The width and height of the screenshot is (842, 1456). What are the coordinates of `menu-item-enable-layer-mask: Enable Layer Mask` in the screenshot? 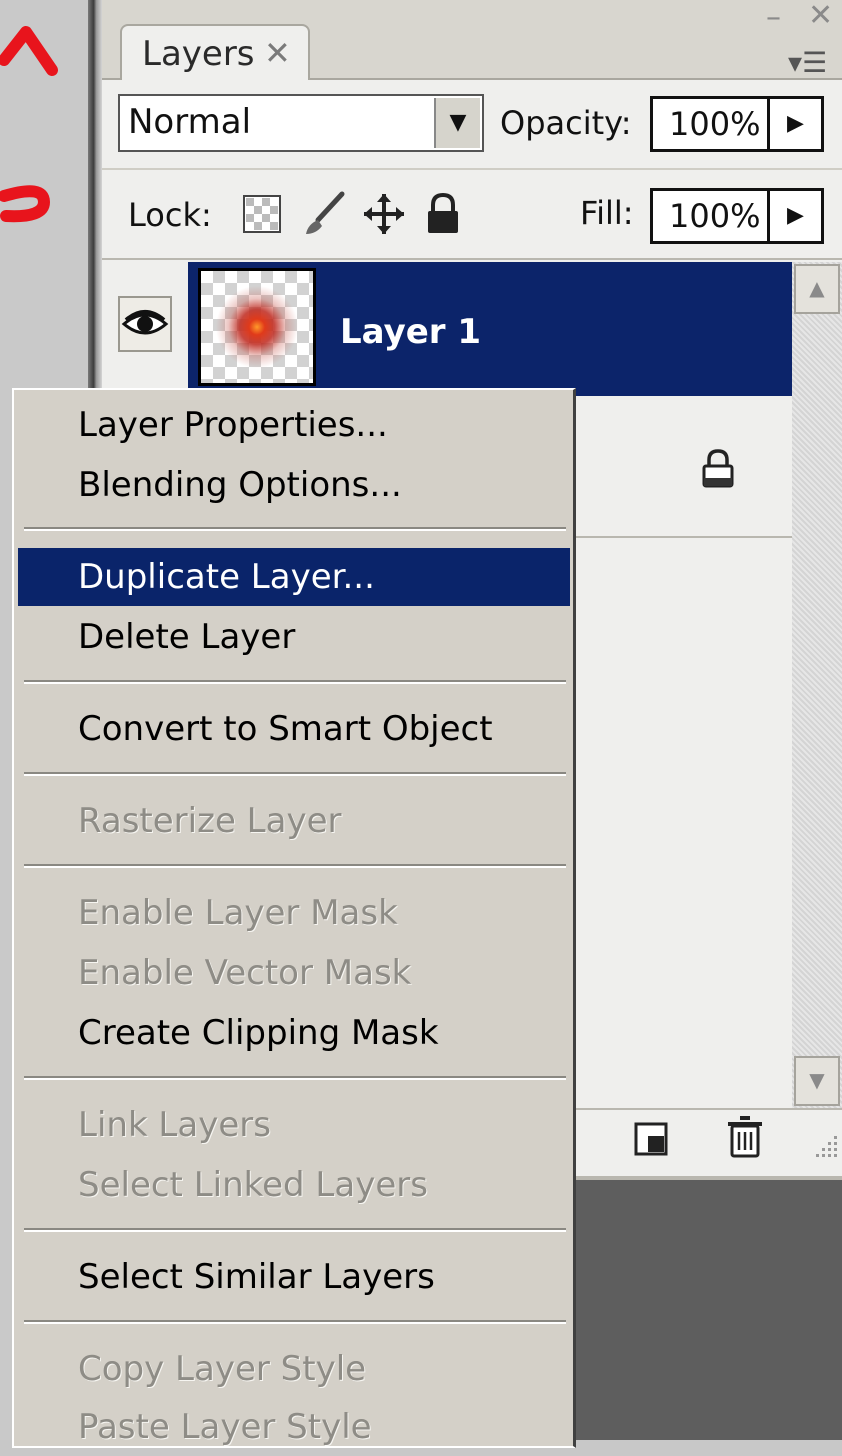 It's located at (238, 913).